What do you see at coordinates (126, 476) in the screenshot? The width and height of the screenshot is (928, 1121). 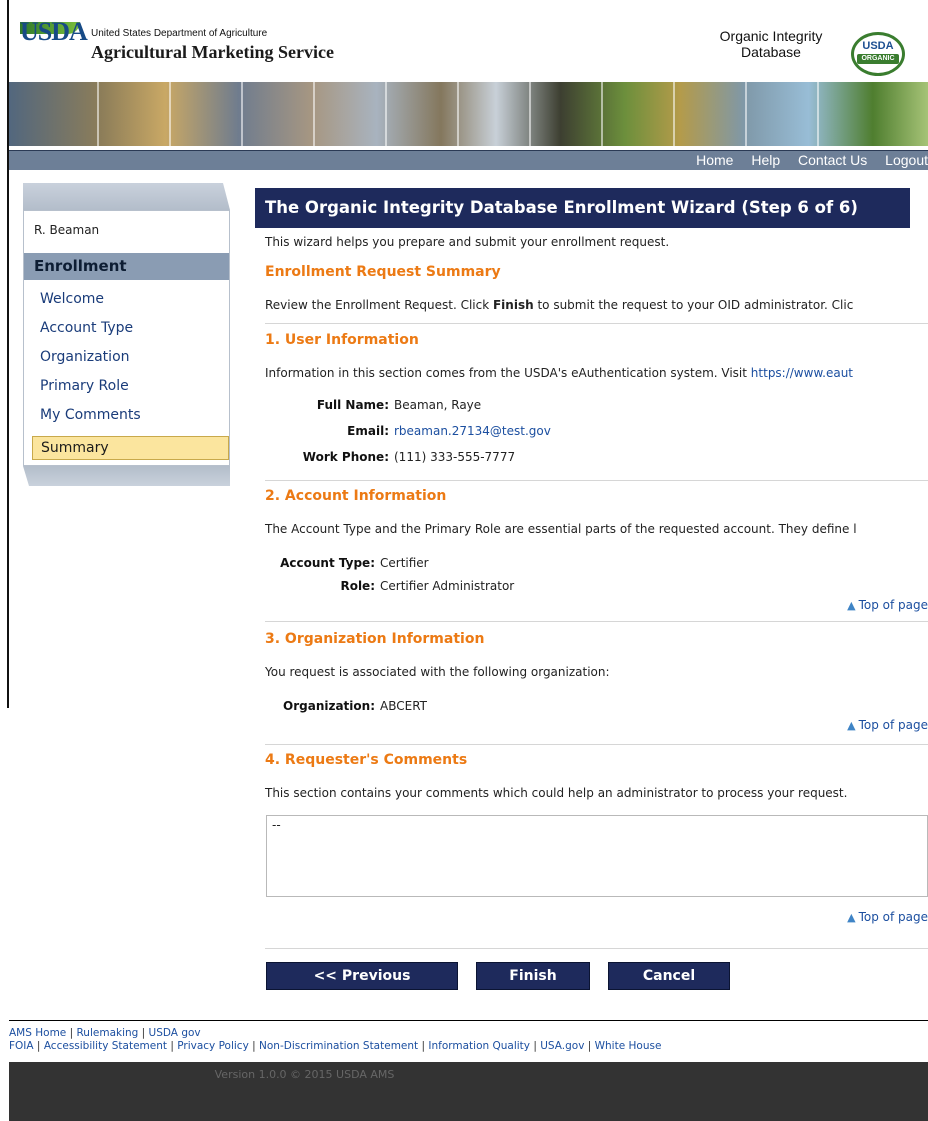 I see `sidebar-bottom-cap` at bounding box center [126, 476].